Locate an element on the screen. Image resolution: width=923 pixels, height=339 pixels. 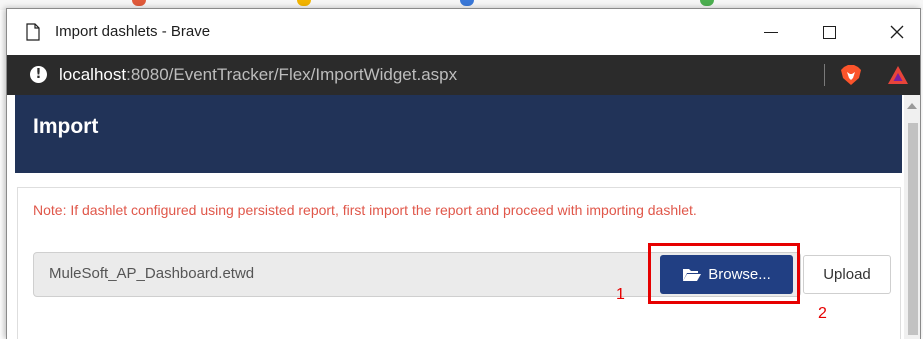
maximize-button is located at coordinates (829, 32).